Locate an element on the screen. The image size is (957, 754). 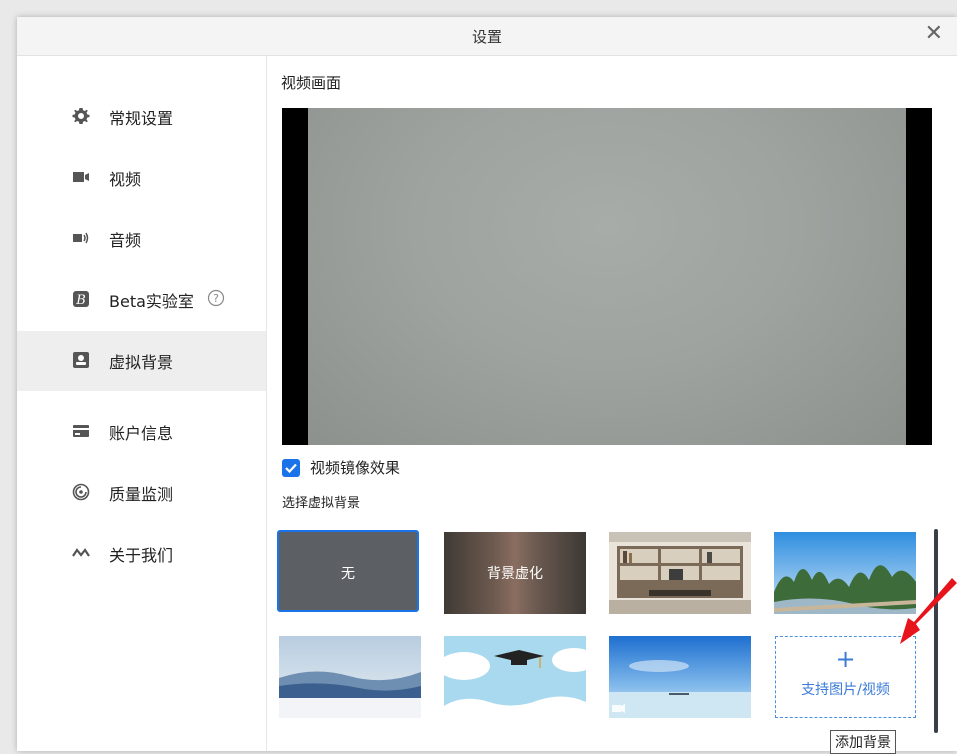
sidebar-item-beta-lab: B Beta实验室 ? is located at coordinates (141, 300).